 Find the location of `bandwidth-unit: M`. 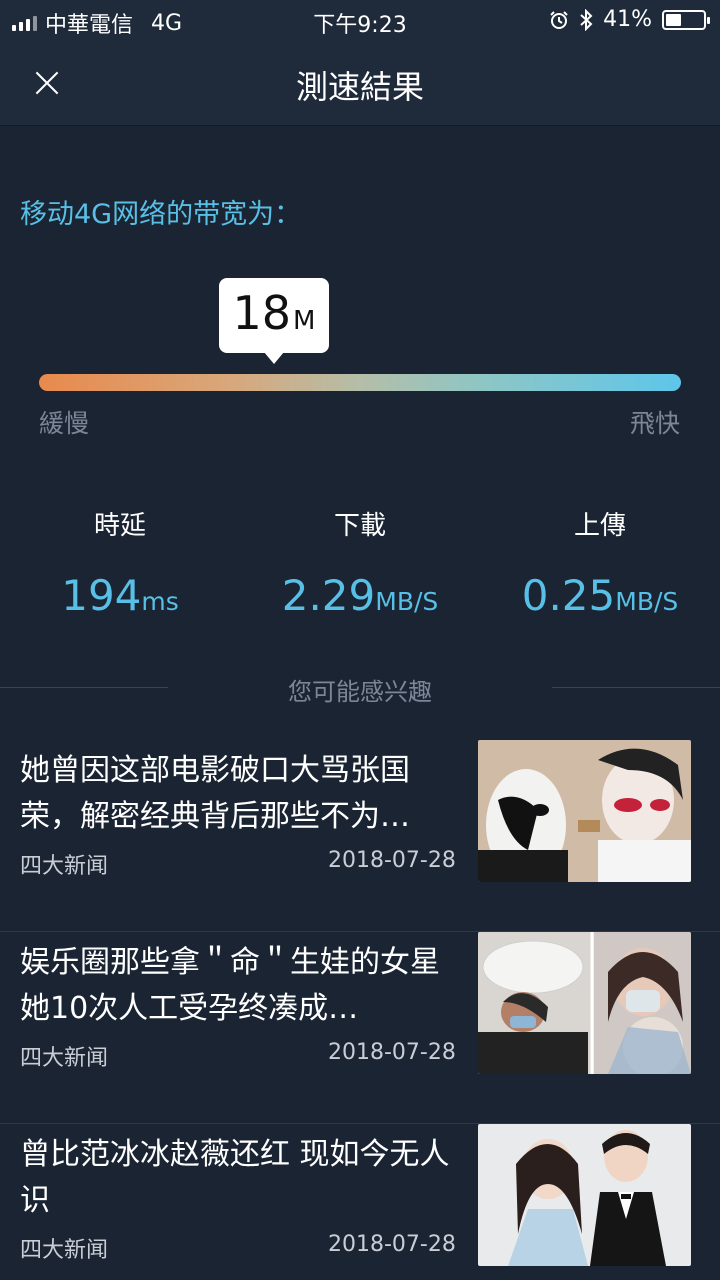

bandwidth-unit: M is located at coordinates (304, 321).